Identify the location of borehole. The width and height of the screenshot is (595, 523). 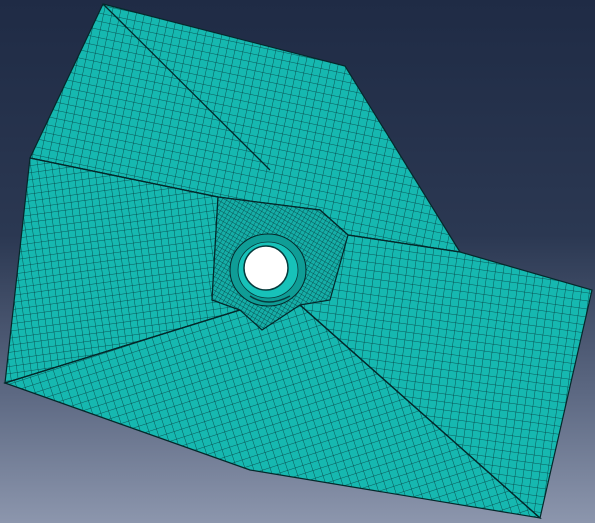
(268, 270).